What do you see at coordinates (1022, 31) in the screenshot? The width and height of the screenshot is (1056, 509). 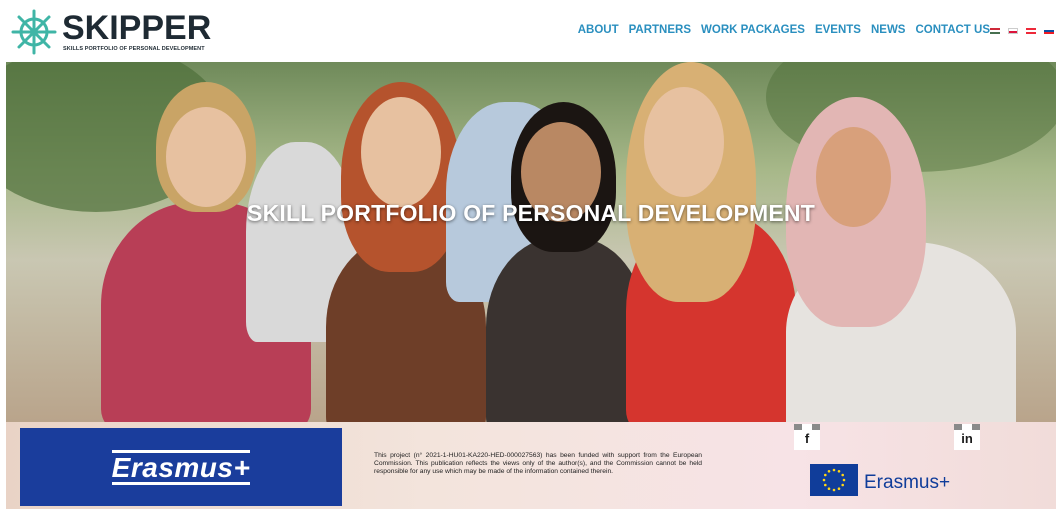 I see `language-flags` at bounding box center [1022, 31].